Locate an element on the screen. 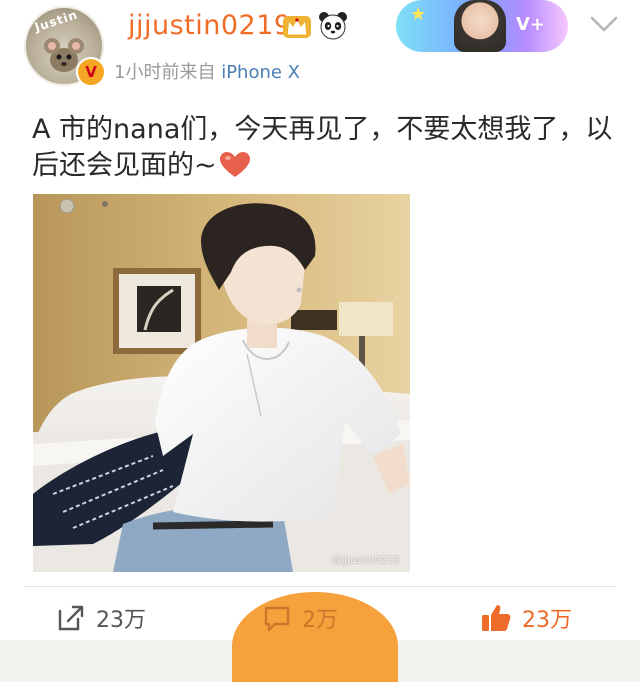 The height and width of the screenshot is (682, 640). crown-icon is located at coordinates (297, 26).